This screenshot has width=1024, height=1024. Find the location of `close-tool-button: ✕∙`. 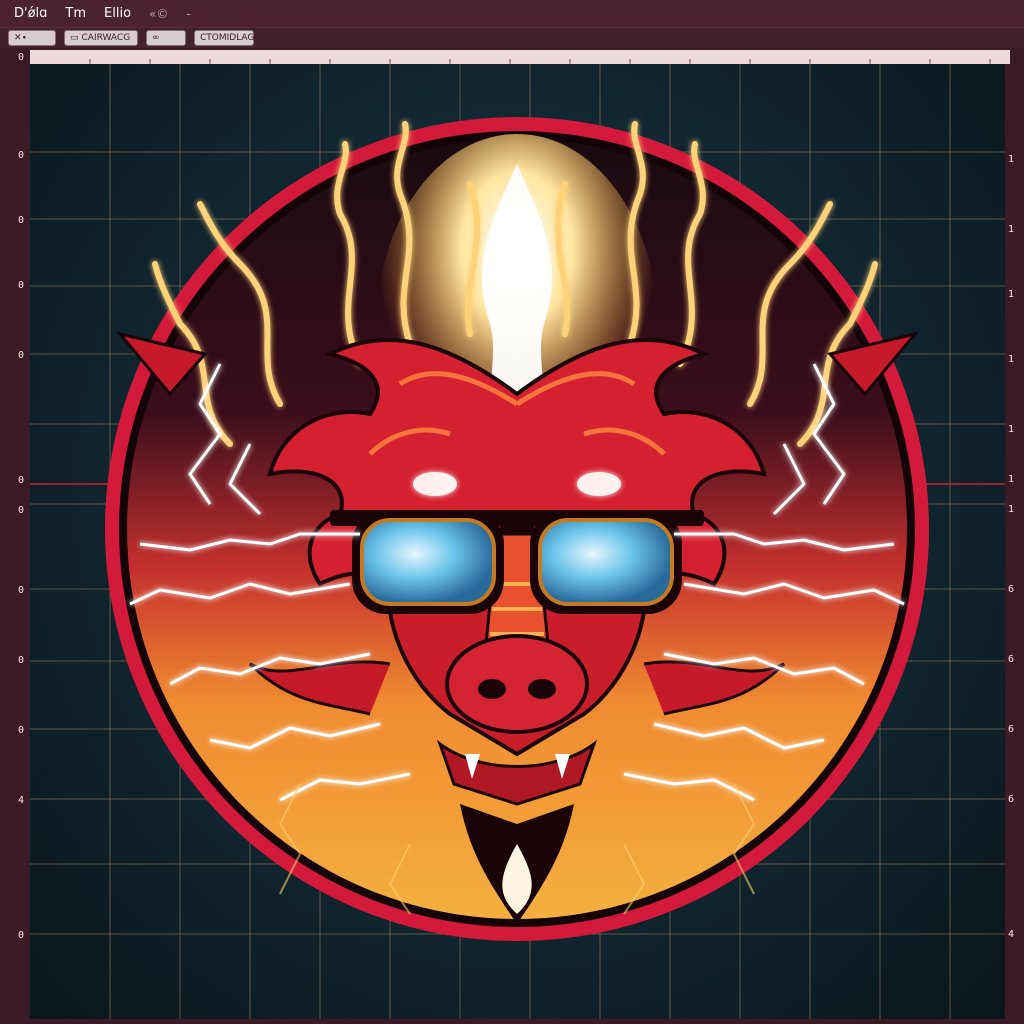

close-tool-button: ✕∙ is located at coordinates (32, 38).